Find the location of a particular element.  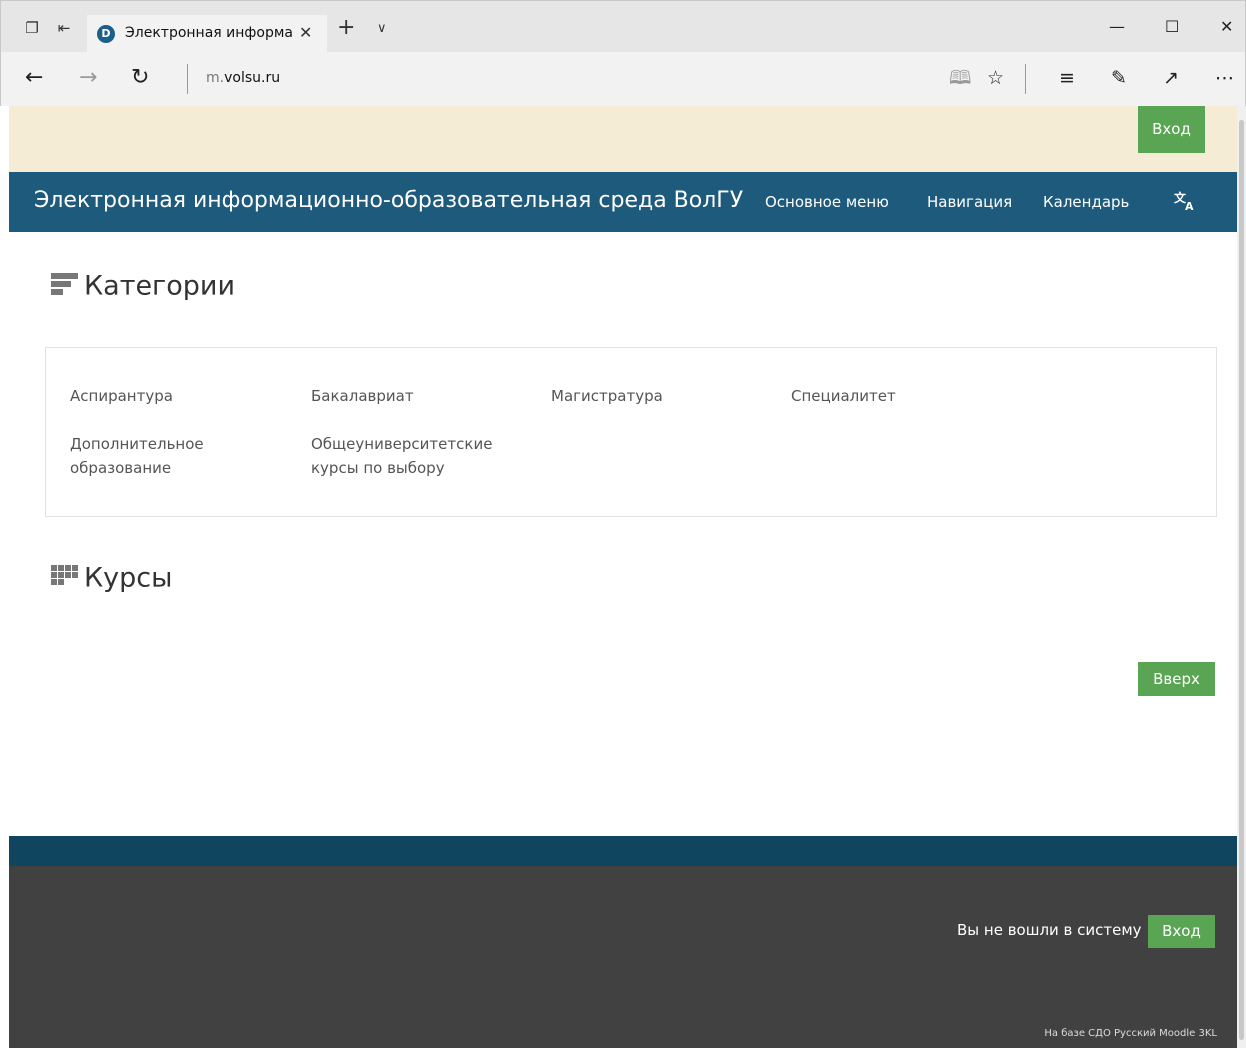

tab-preview-icon: ❐ is located at coordinates (32, 28).